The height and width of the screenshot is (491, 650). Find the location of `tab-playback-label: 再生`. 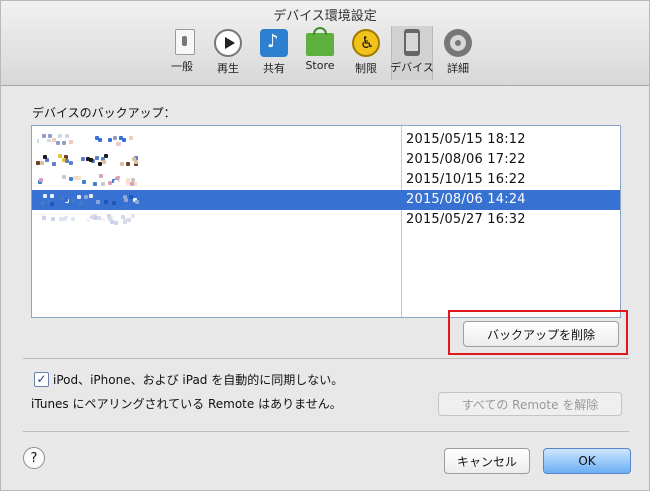

tab-playback-label: 再生 is located at coordinates (228, 68).